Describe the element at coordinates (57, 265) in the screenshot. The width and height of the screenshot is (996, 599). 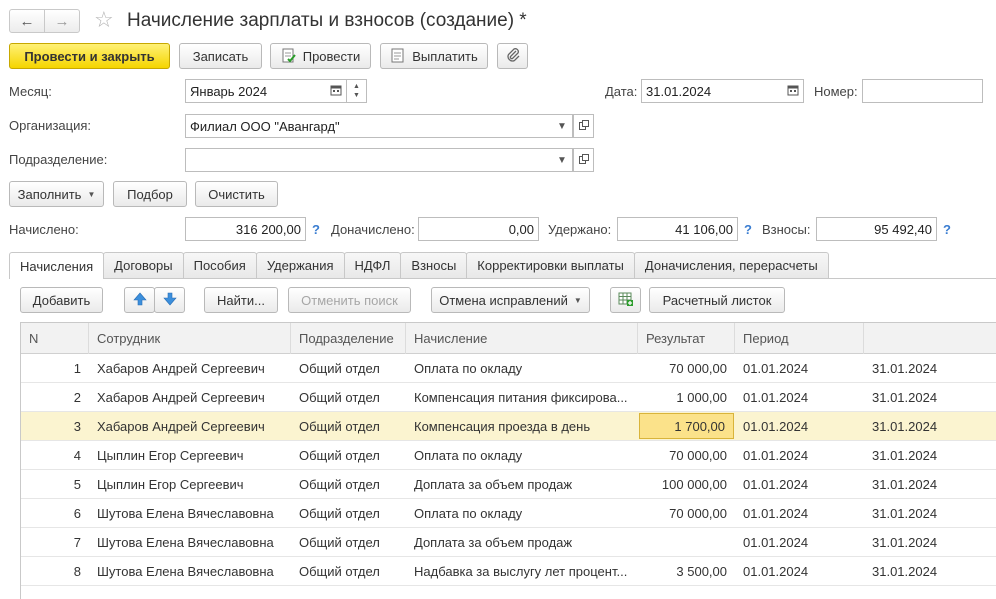
I see `tab-accruals: Начисления` at that location.